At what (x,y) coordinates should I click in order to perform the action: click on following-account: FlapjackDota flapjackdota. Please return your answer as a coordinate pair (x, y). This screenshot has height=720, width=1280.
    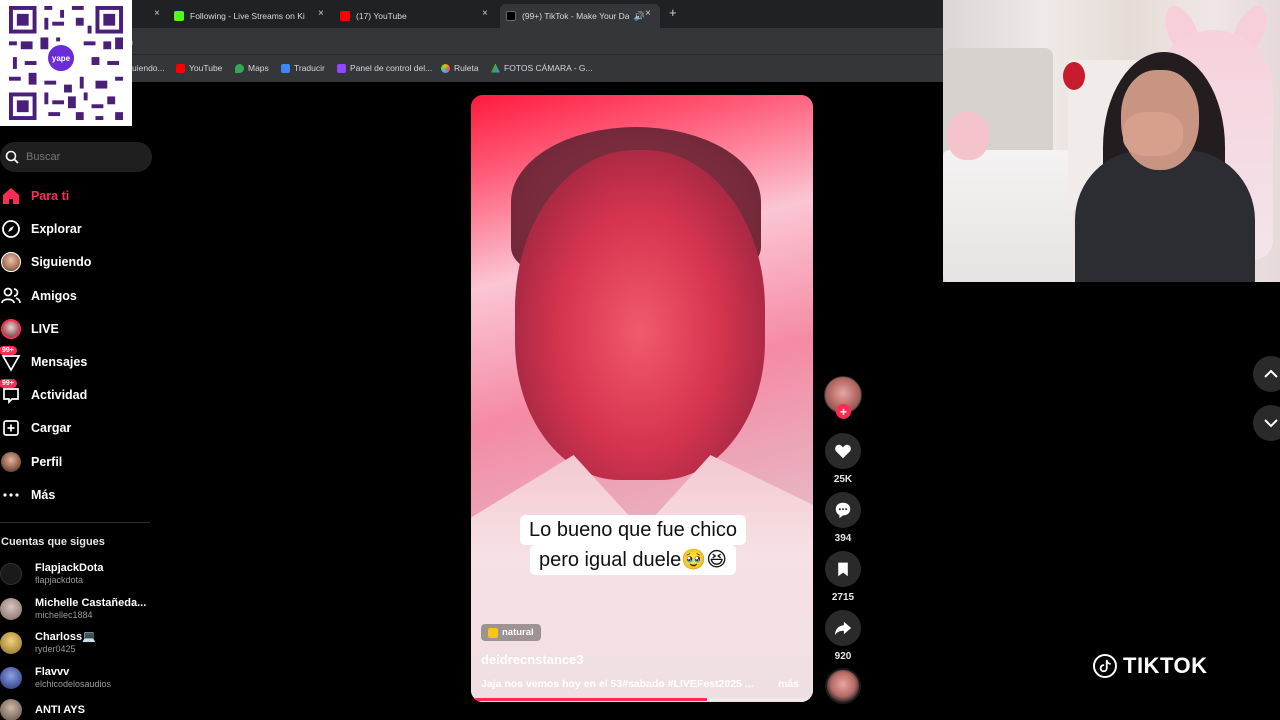
    Looking at the image, I should click on (51, 574).